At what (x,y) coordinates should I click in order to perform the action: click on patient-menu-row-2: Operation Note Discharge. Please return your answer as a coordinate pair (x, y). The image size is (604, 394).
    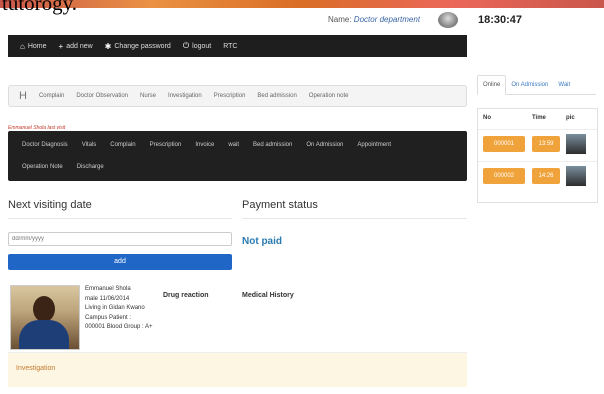
    Looking at the image, I should click on (56, 167).